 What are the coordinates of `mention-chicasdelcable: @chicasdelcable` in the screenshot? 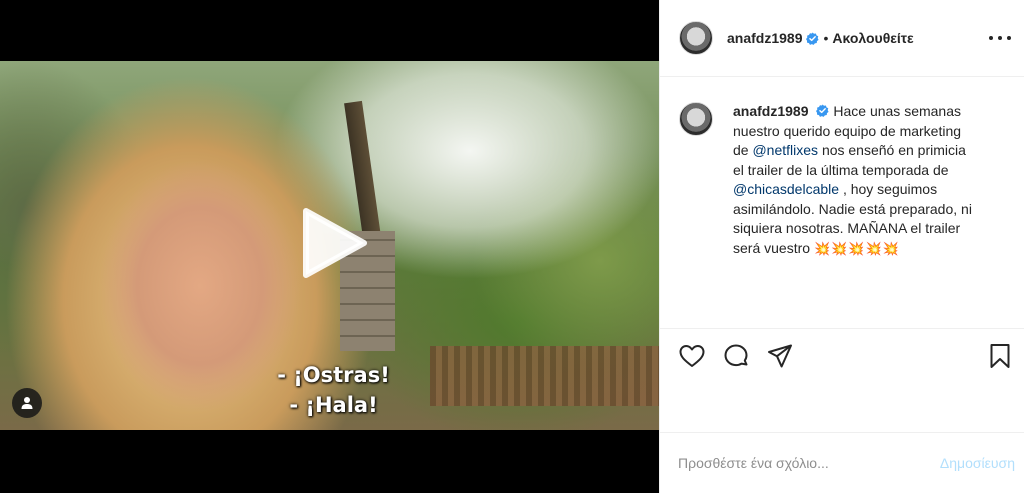 It's located at (786, 189).